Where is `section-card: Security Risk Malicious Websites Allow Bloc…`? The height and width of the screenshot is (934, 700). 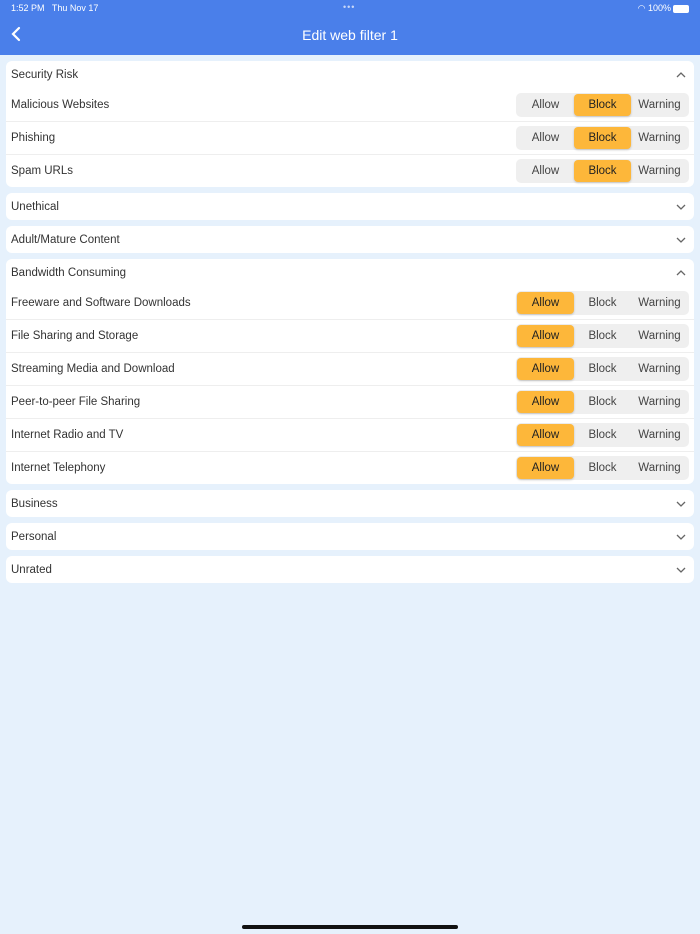 section-card: Security Risk Malicious Websites Allow Bloc… is located at coordinates (350, 124).